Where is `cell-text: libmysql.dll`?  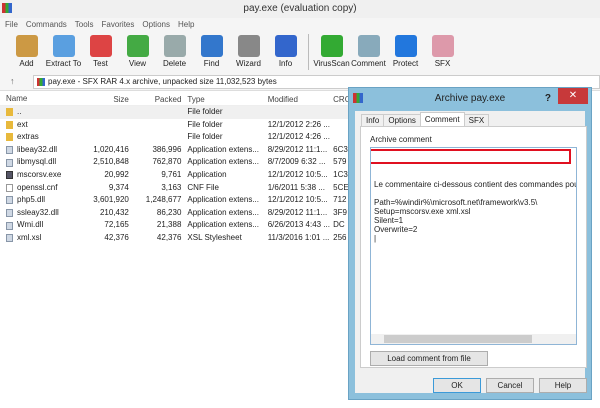 cell-text: libmysql.dll is located at coordinates (37, 162).